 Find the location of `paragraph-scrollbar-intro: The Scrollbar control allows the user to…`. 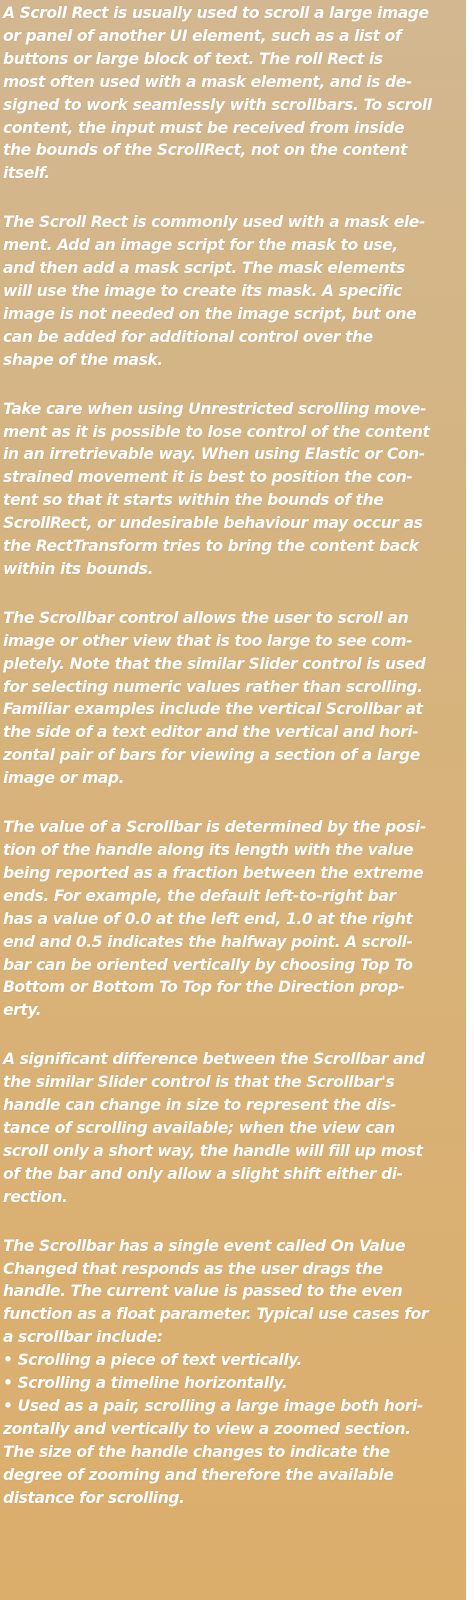

paragraph-scrollbar-intro: The Scrollbar control allows the user to… is located at coordinates (214, 698).